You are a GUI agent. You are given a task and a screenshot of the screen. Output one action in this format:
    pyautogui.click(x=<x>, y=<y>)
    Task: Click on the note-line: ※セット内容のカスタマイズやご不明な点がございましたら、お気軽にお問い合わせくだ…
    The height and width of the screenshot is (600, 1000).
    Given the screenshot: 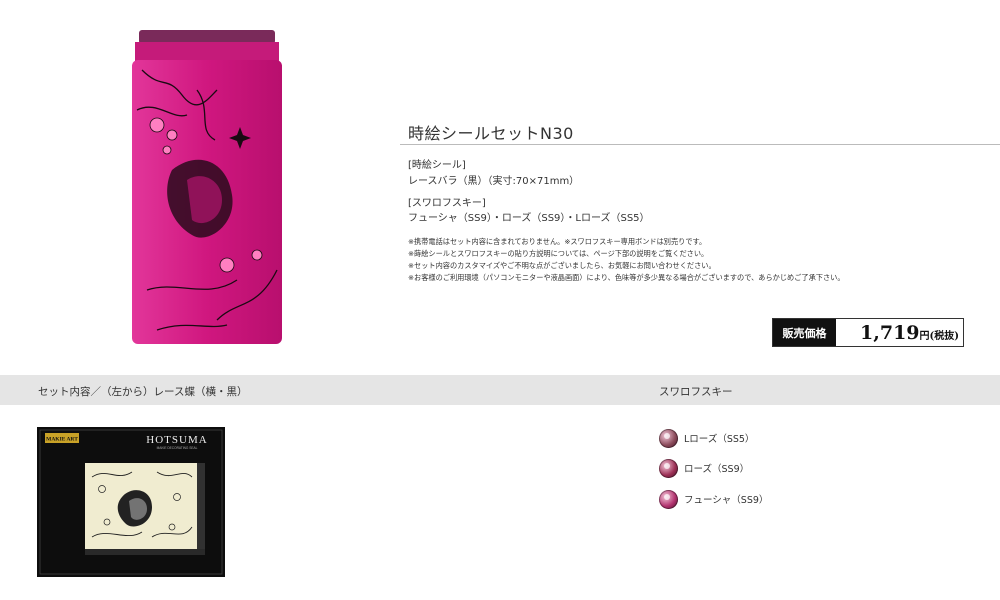 What is the action you would take?
    pyautogui.click(x=562, y=265)
    